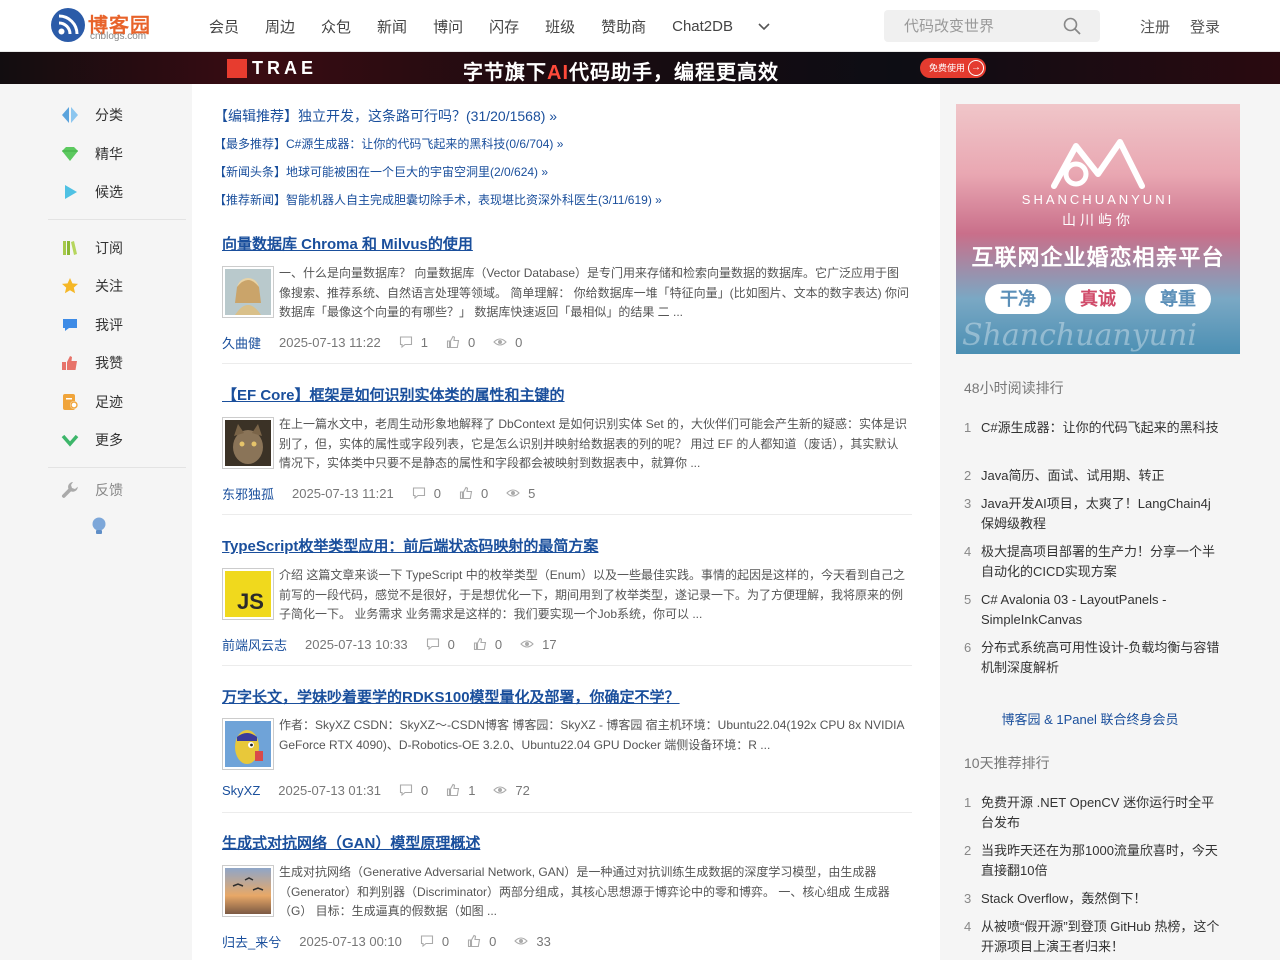 The image size is (1280, 960). Describe the element at coordinates (381, 171) in the screenshot. I see `news-headline-link: 【新闻头条】地球可能被困在一个巨大的宇宙空洞里(2/0/624) »` at that location.